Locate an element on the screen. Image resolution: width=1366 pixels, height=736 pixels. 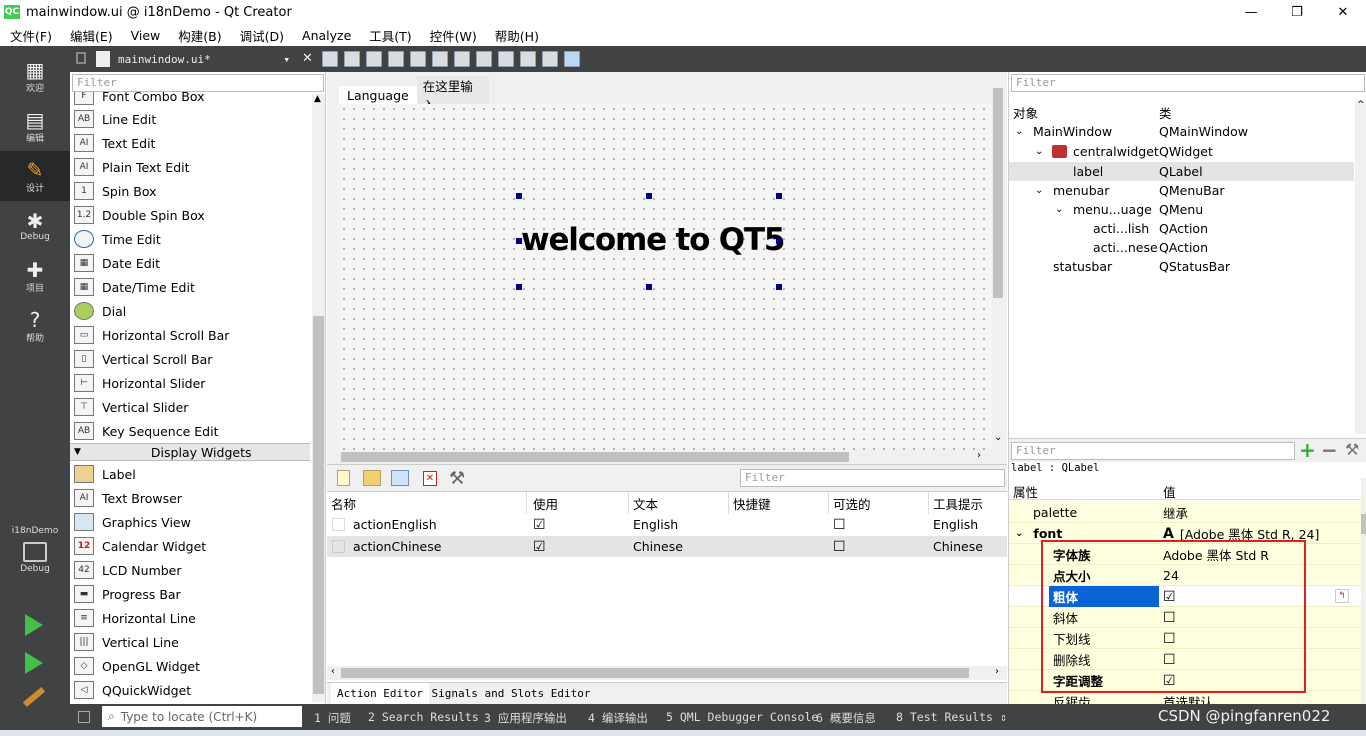
table-row: actionEnglish ☑ English ☐ English is located at coordinates (667, 524).